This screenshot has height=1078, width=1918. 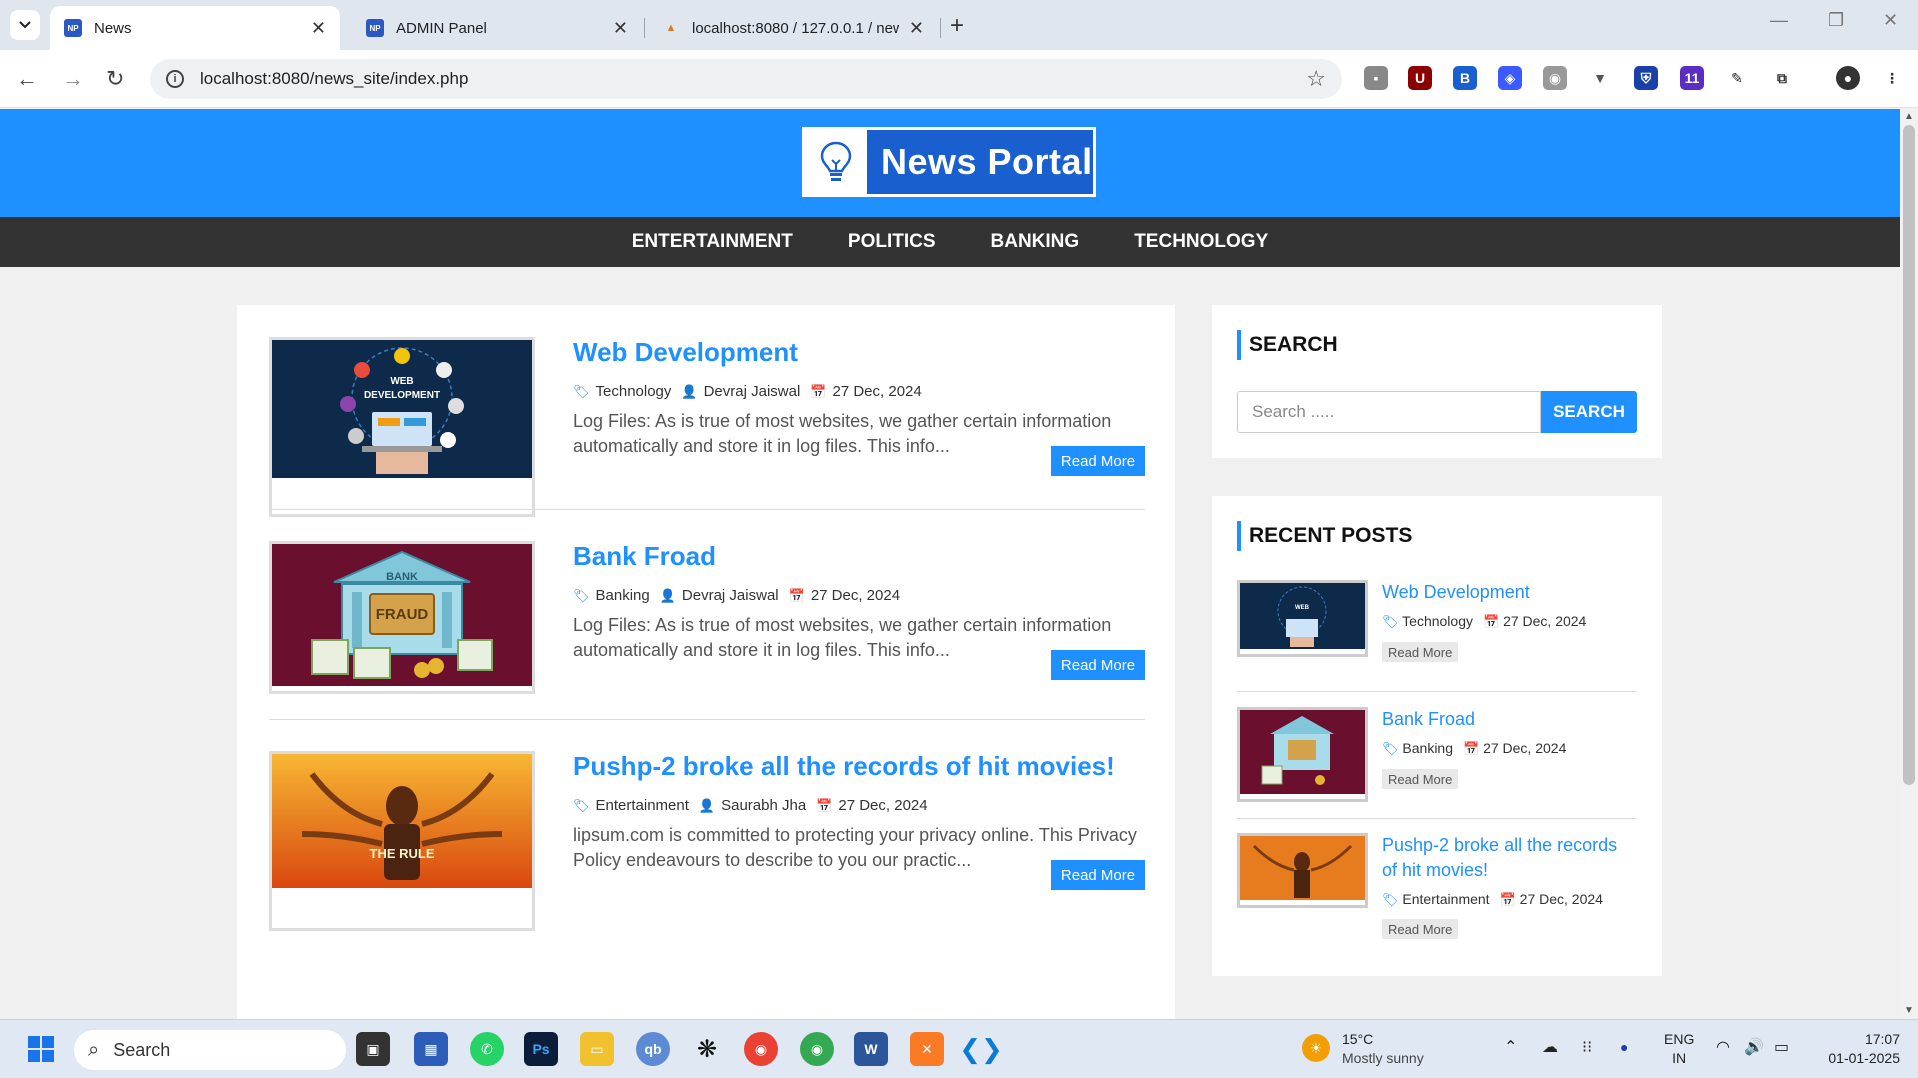 I want to click on post-title: Web Development, so click(x=685, y=352).